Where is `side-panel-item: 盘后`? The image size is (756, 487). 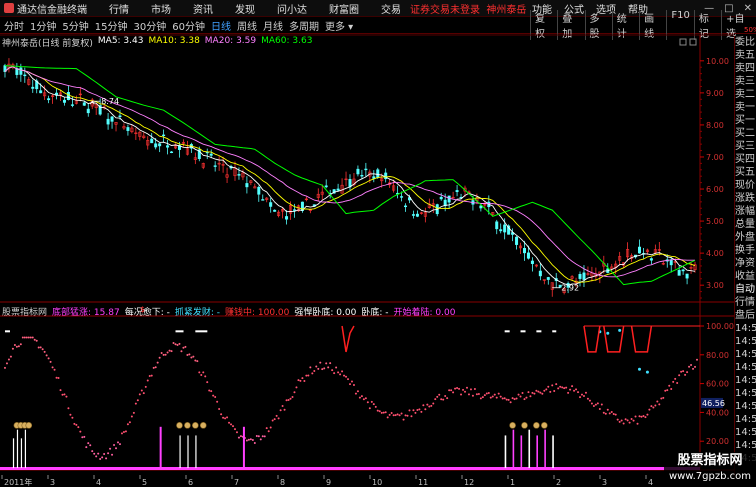
side-panel-item: 盘后 is located at coordinates (745, 315).